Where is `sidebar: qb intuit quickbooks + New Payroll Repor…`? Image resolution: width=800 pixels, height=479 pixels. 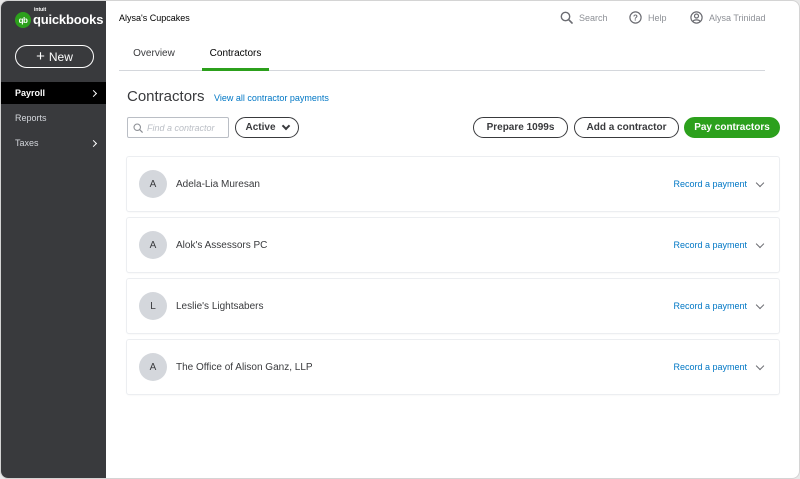 sidebar: qb intuit quickbooks + New Payroll Repor… is located at coordinates (53, 239).